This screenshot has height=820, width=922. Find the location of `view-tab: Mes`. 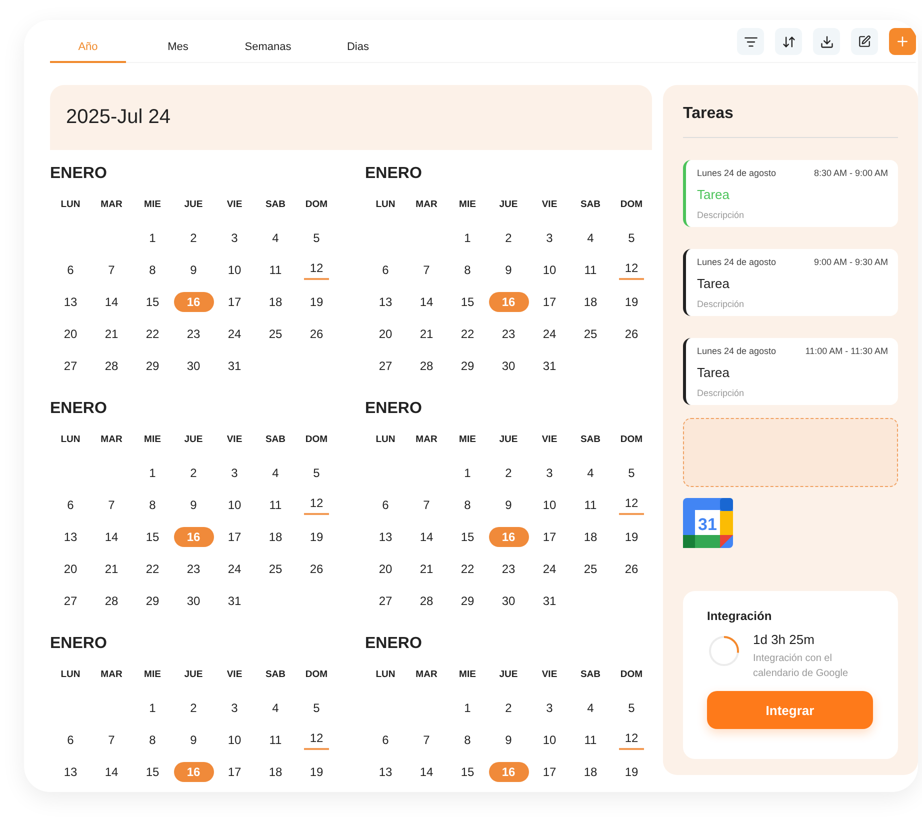

view-tab: Mes is located at coordinates (178, 48).